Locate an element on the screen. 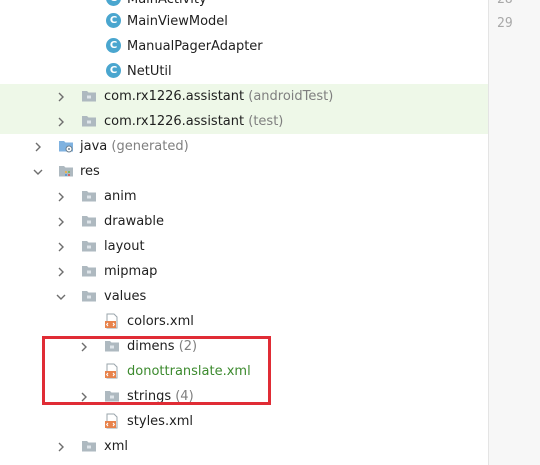  tree-item-qualifier: (test) is located at coordinates (266, 121).